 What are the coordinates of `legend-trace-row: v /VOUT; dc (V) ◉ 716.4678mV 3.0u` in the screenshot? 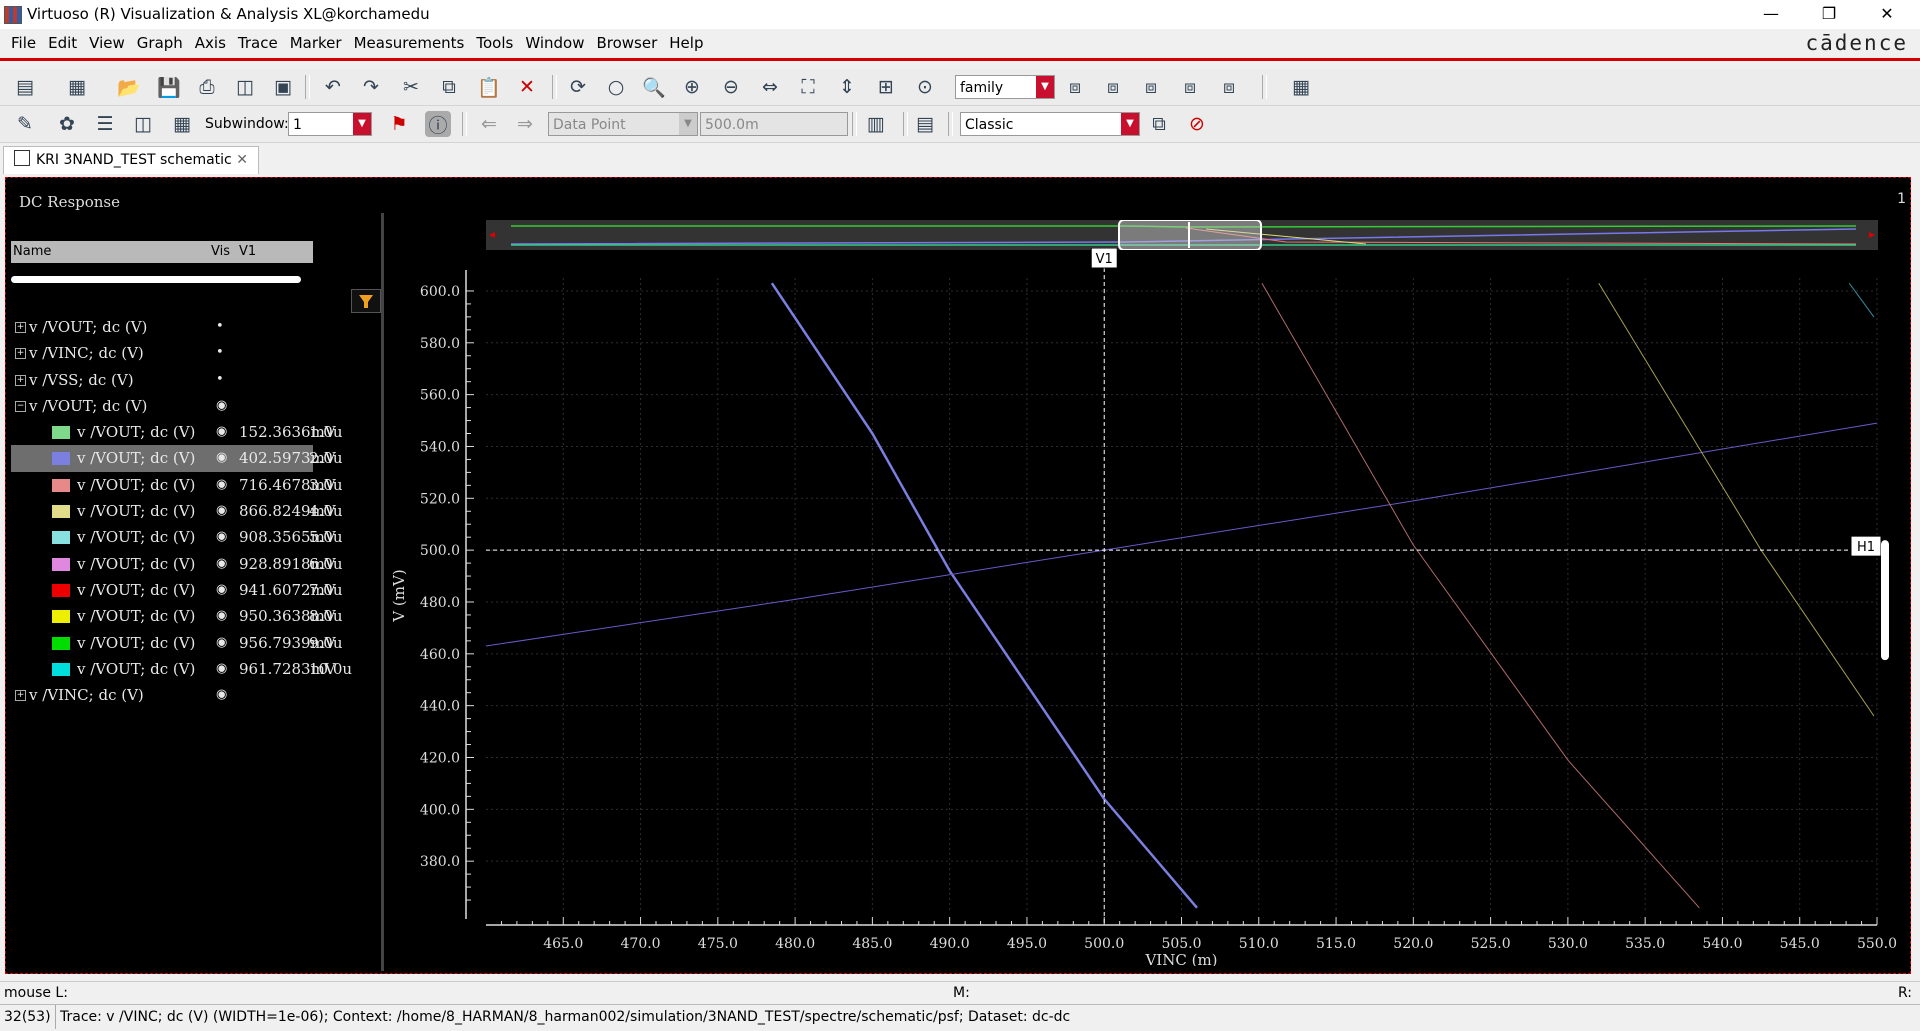 It's located at (177, 485).